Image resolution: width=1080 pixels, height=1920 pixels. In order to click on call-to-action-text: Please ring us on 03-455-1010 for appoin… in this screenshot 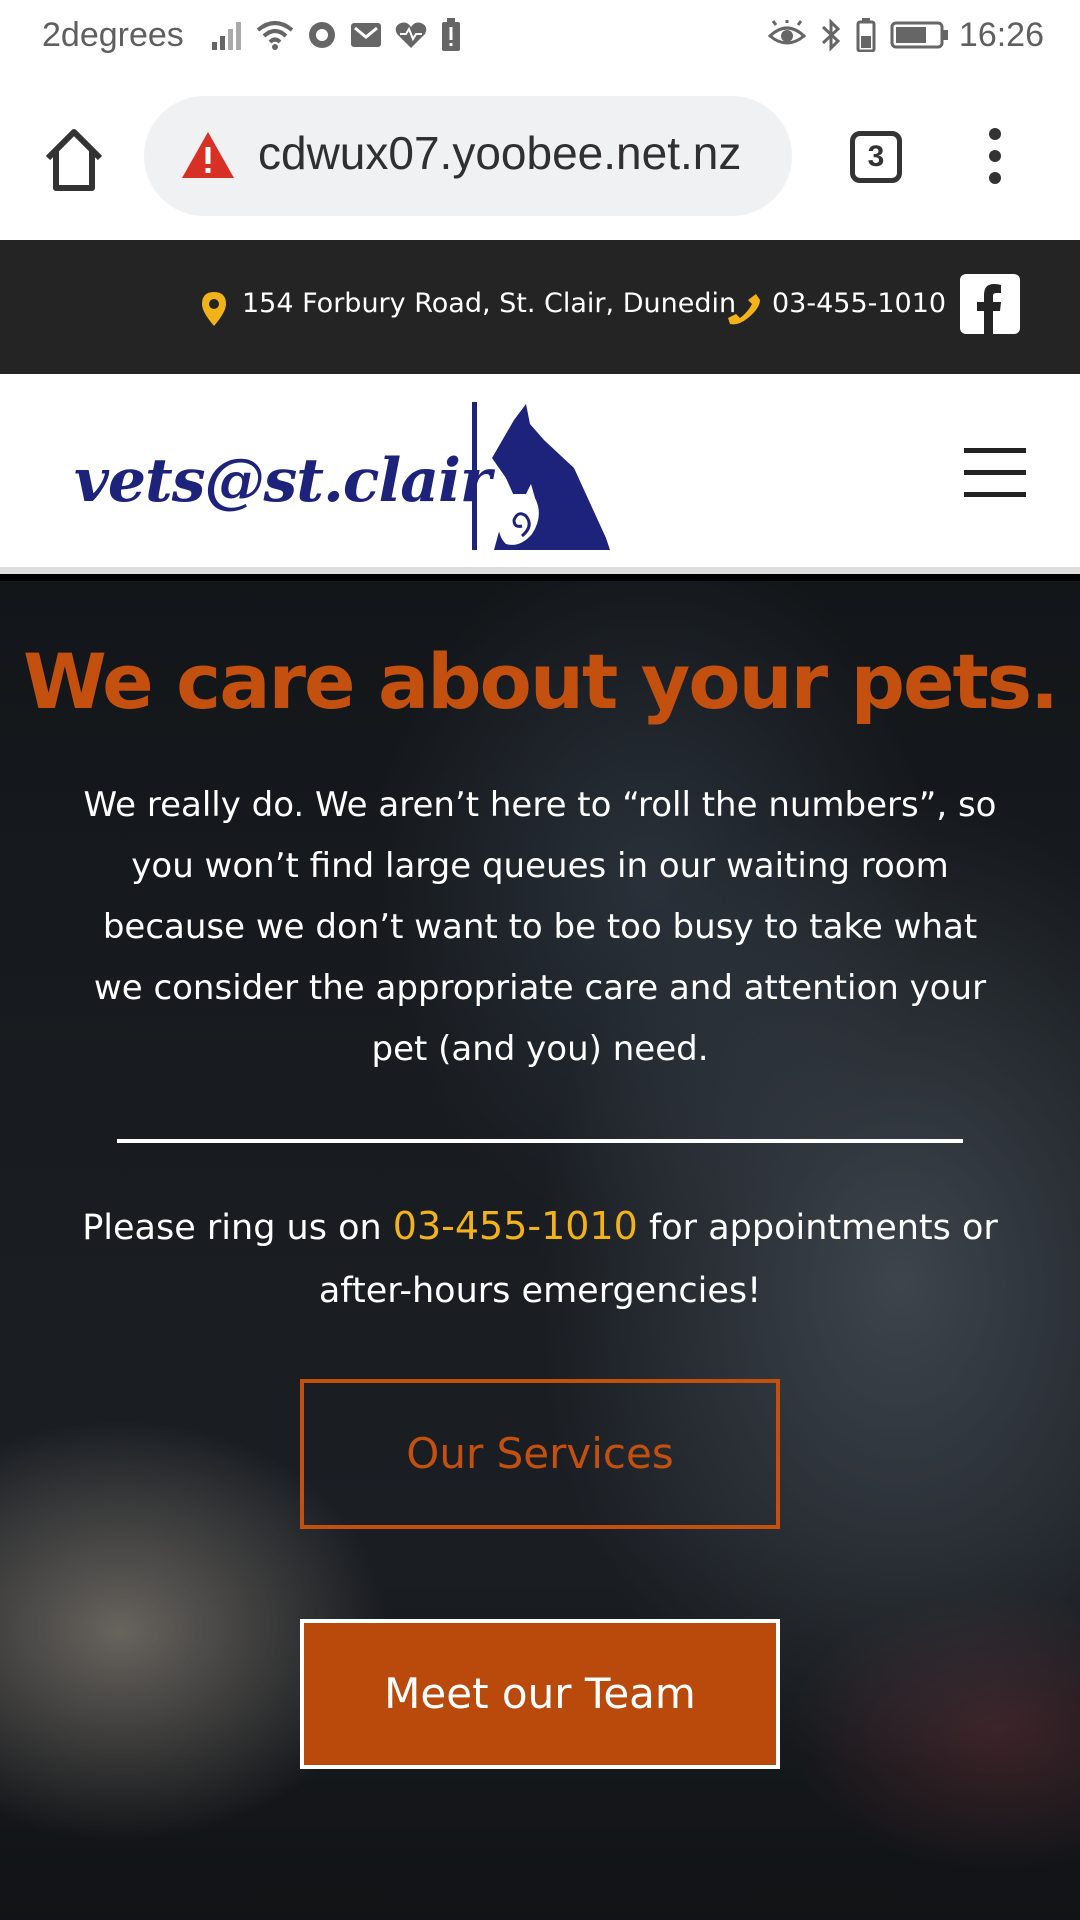, I will do `click(540, 1259)`.